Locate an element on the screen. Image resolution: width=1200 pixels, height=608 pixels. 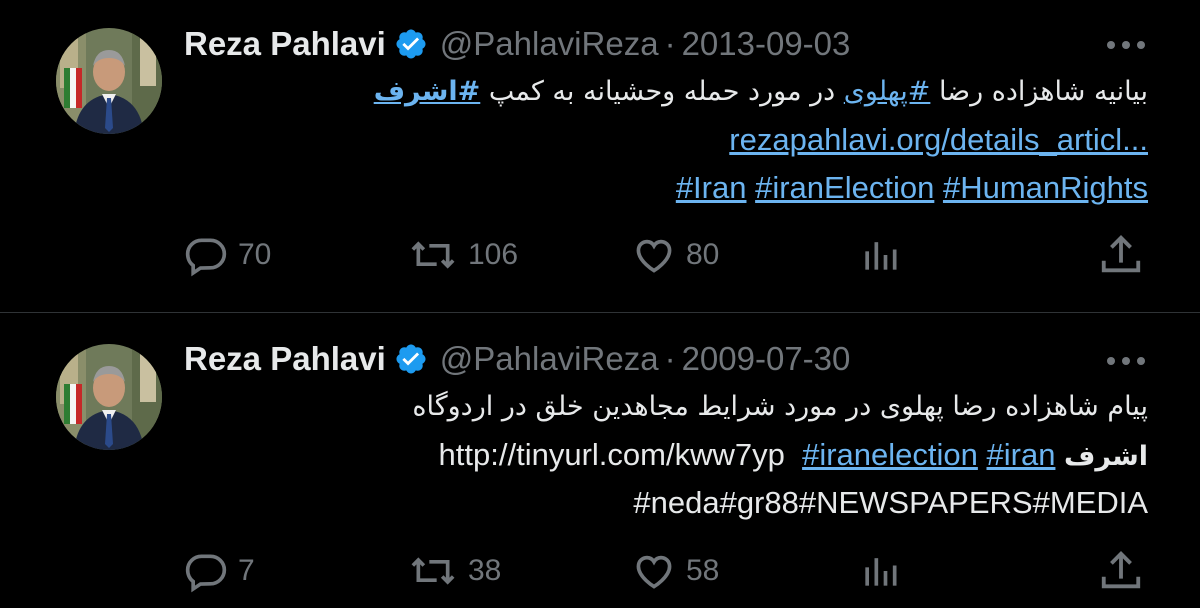
text-segment: بیانیه شاهزاده رضا is located at coordinates (1039, 91).